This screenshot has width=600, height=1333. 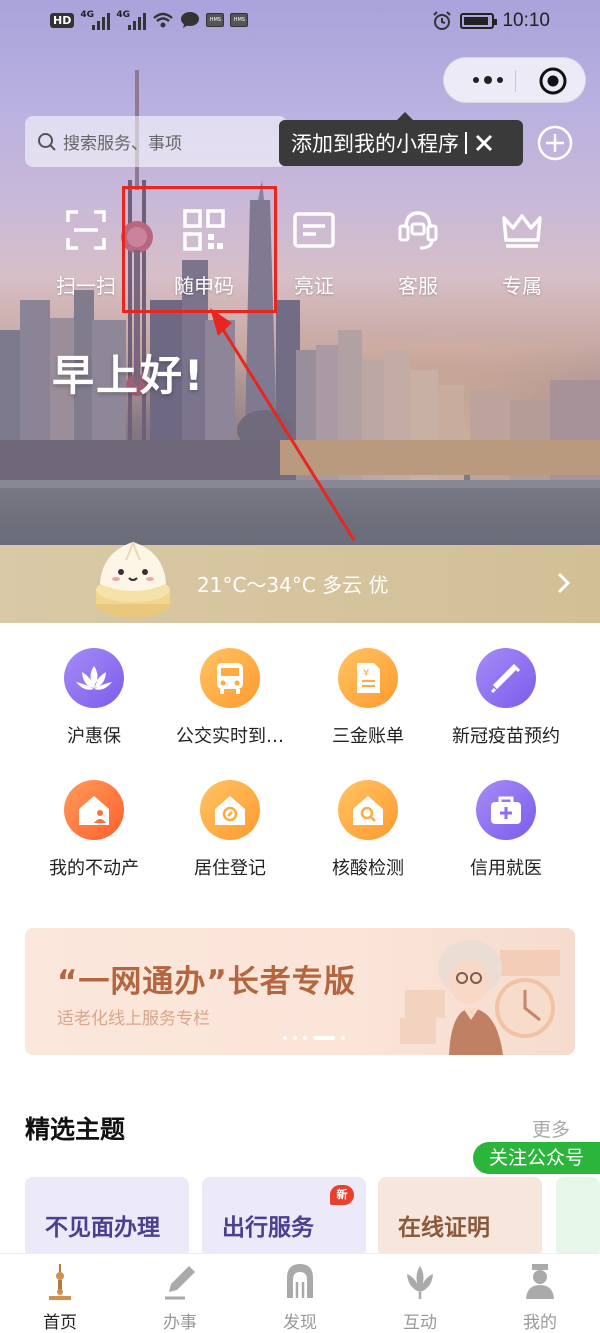 I want to click on battery-icon, so click(x=479, y=21).